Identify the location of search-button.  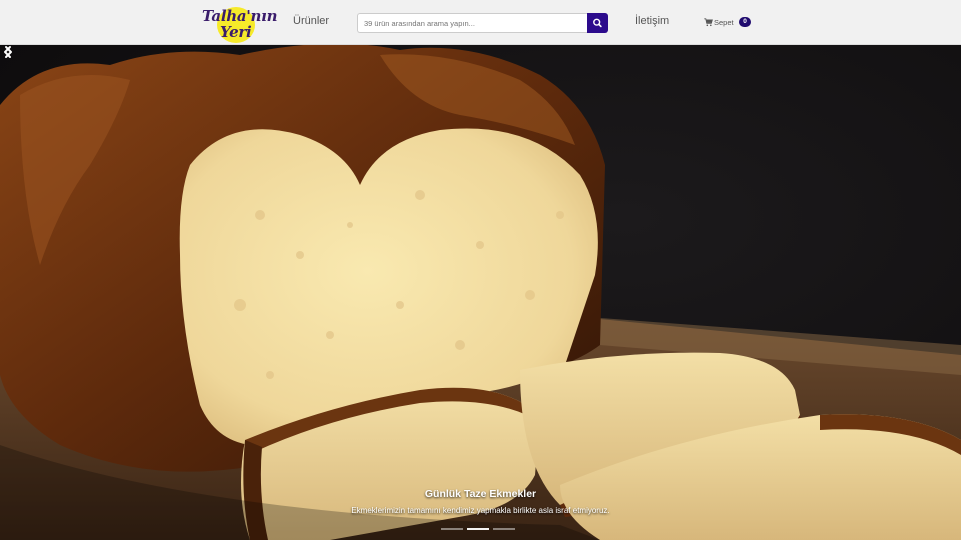
(597, 23).